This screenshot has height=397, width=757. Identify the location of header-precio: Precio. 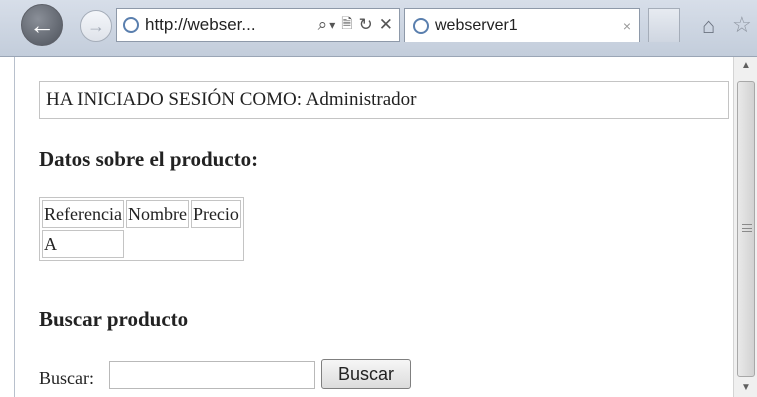
(215, 214).